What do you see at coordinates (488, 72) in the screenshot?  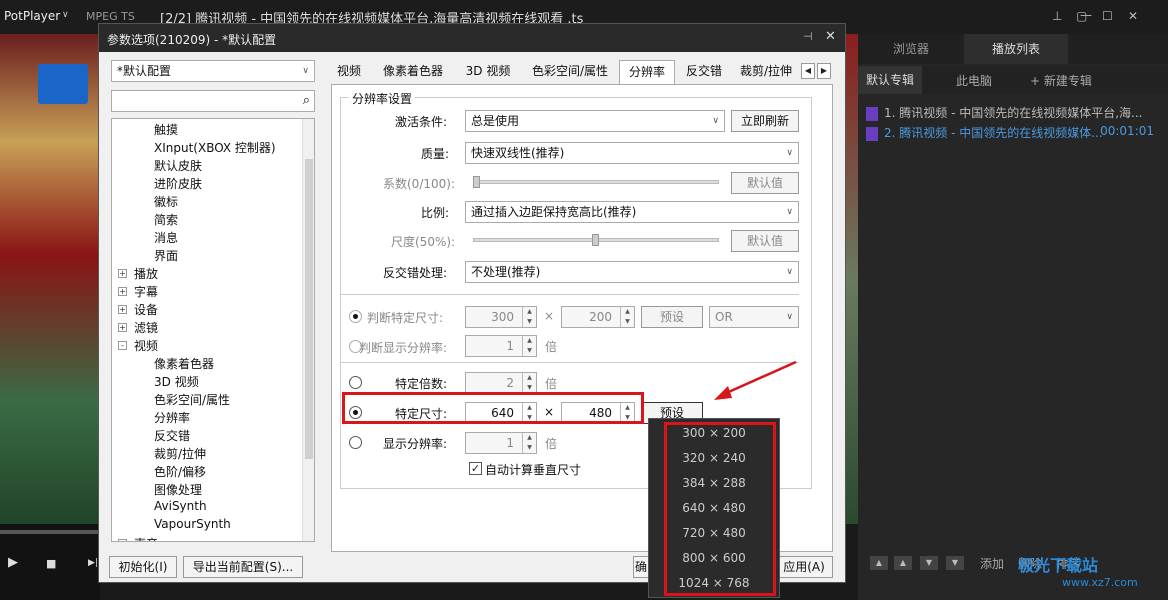 I see `tab-3d-video: 3D 视频` at bounding box center [488, 72].